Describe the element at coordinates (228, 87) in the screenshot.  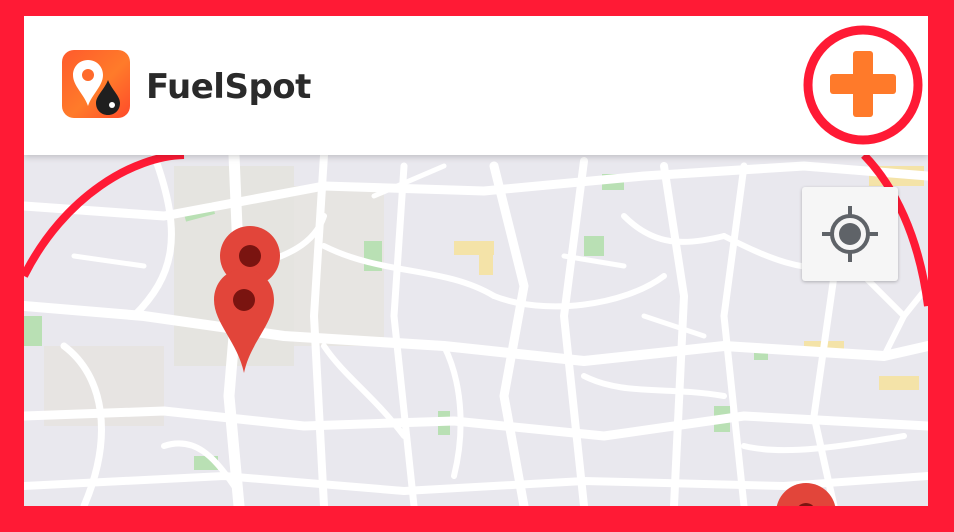
I see `app-title: FuelSpot` at that location.